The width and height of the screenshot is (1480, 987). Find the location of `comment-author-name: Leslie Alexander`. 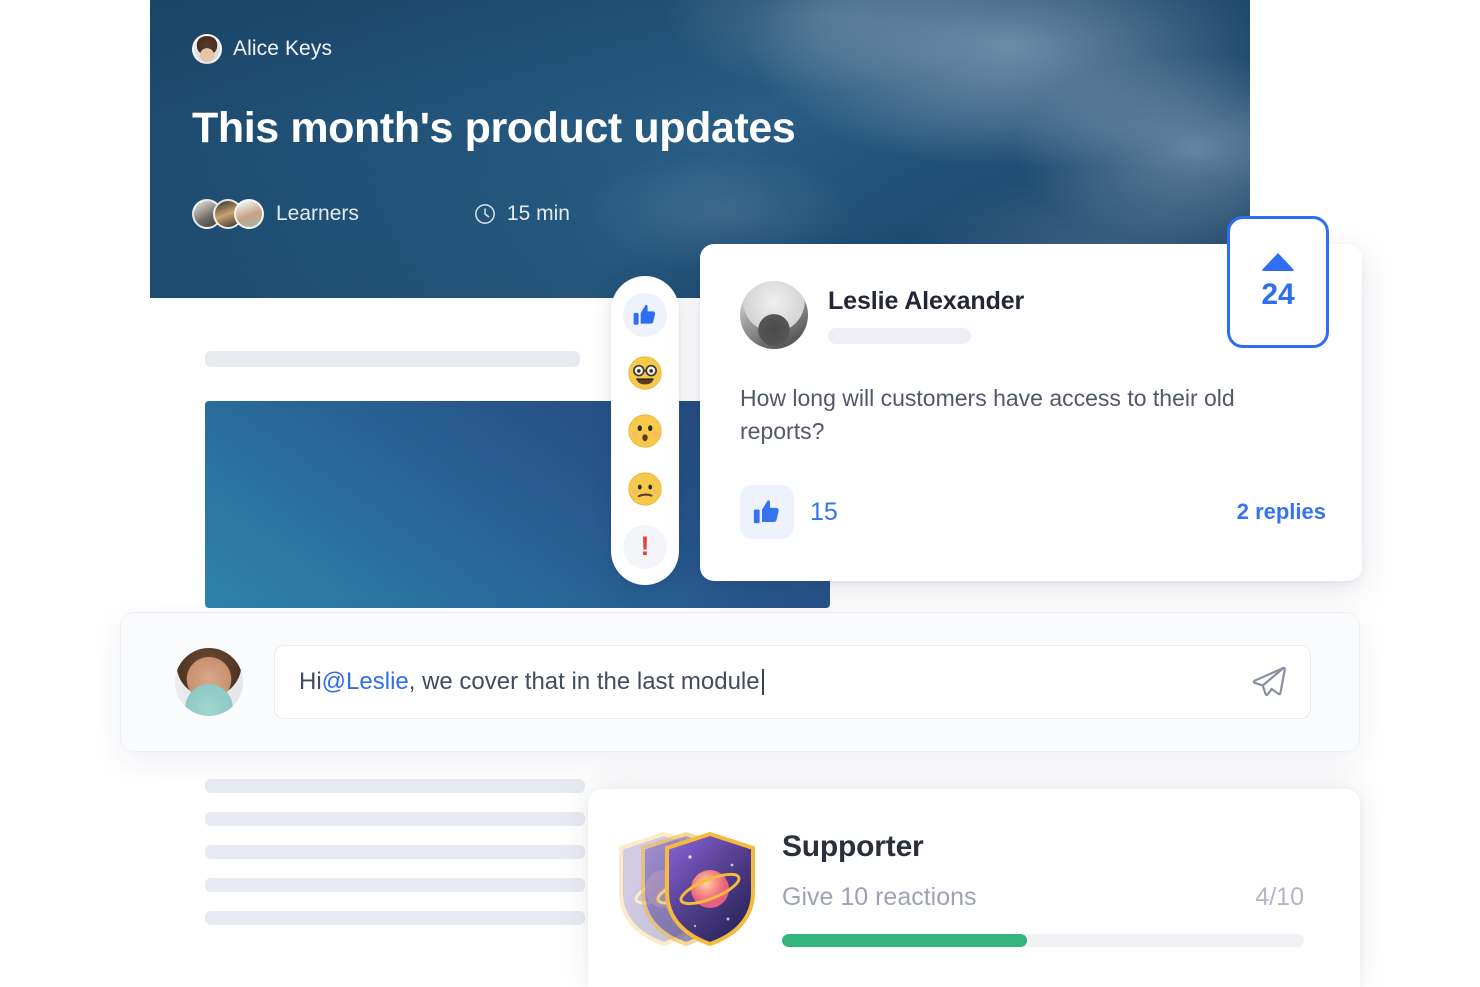

comment-author-name: Leslie Alexander is located at coordinates (926, 300).